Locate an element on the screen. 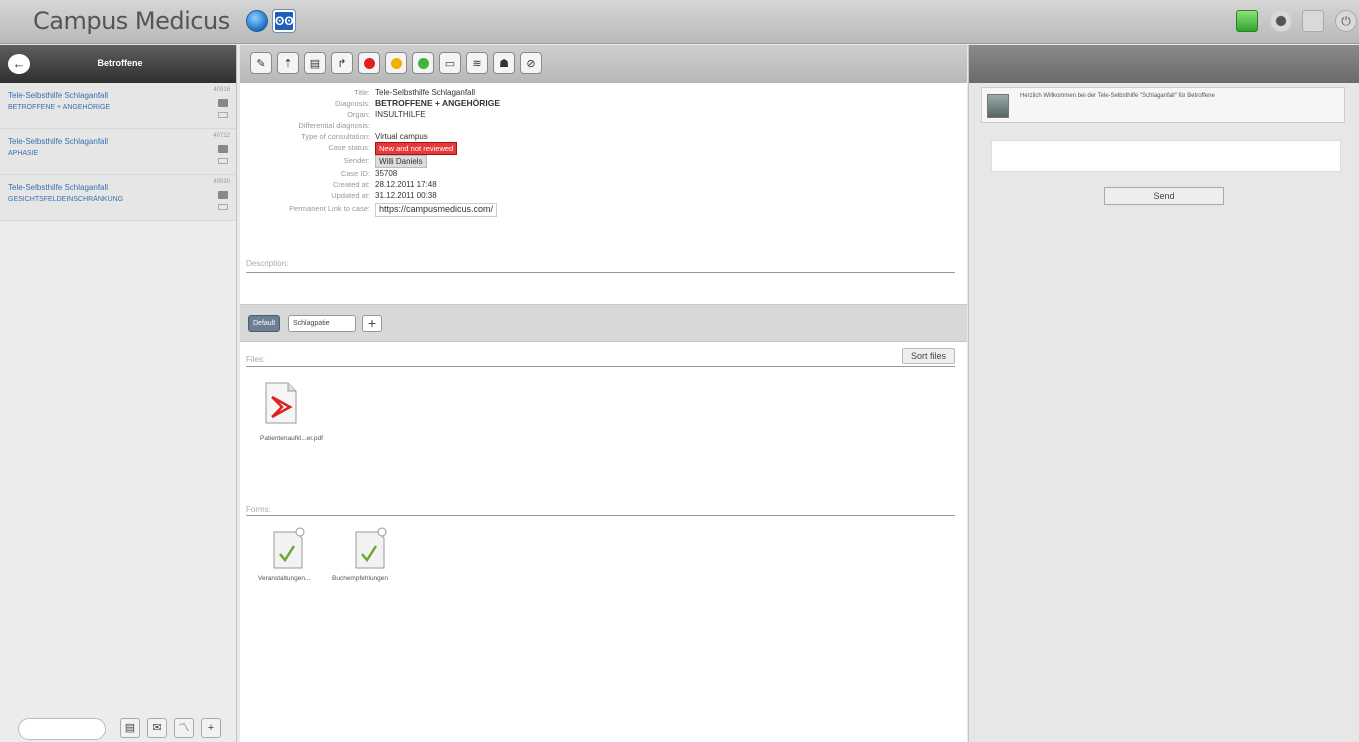  block-icon: ⊘ is located at coordinates (531, 63).